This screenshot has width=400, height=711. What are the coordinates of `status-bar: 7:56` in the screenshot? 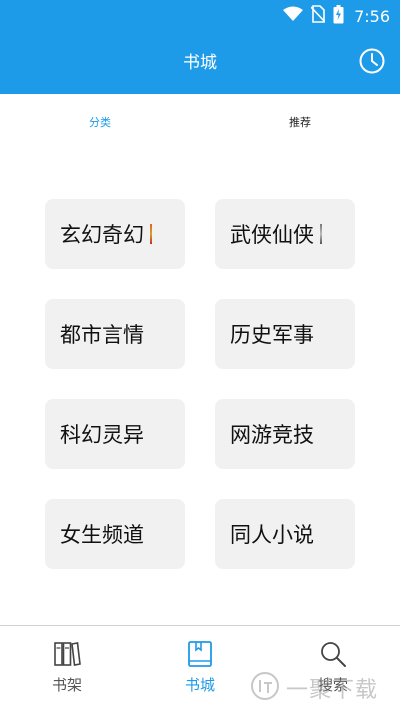 It's located at (200, 16).